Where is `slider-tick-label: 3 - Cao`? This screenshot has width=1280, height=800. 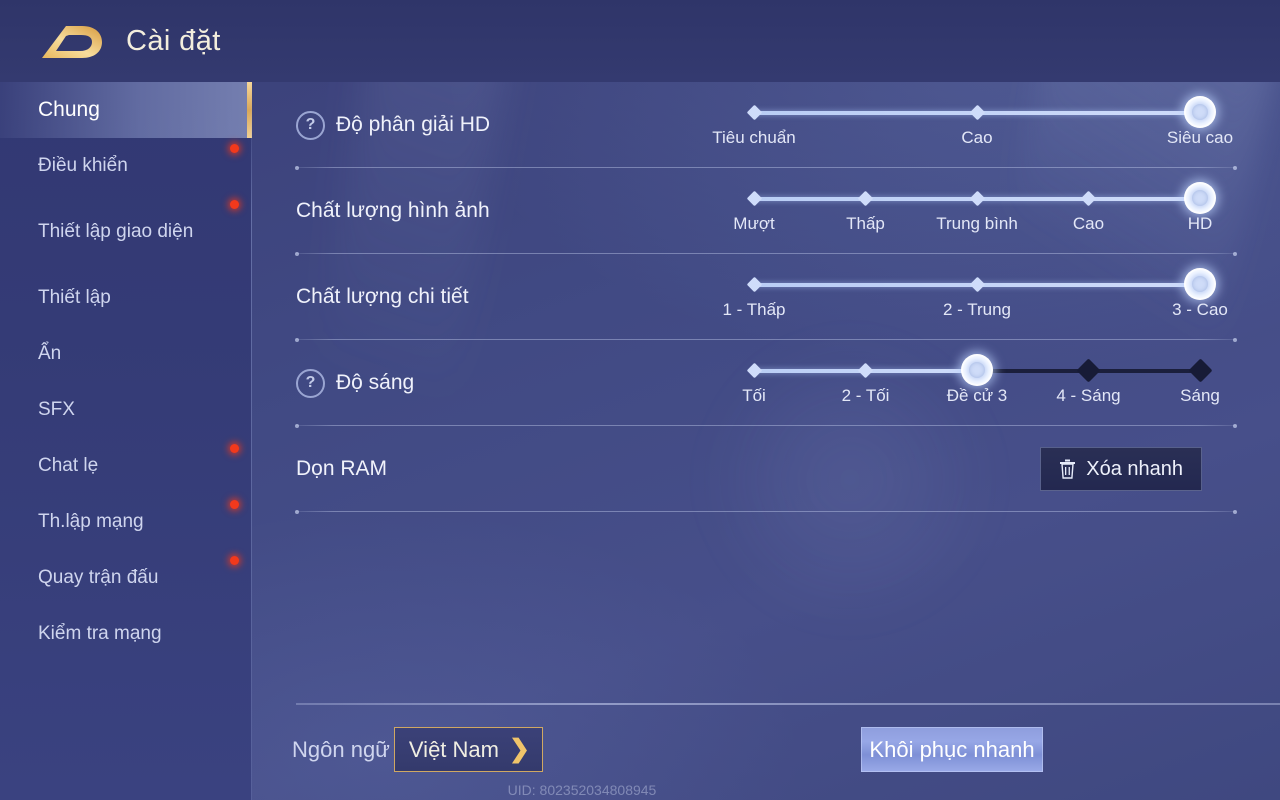 slider-tick-label: 3 - Cao is located at coordinates (1200, 309).